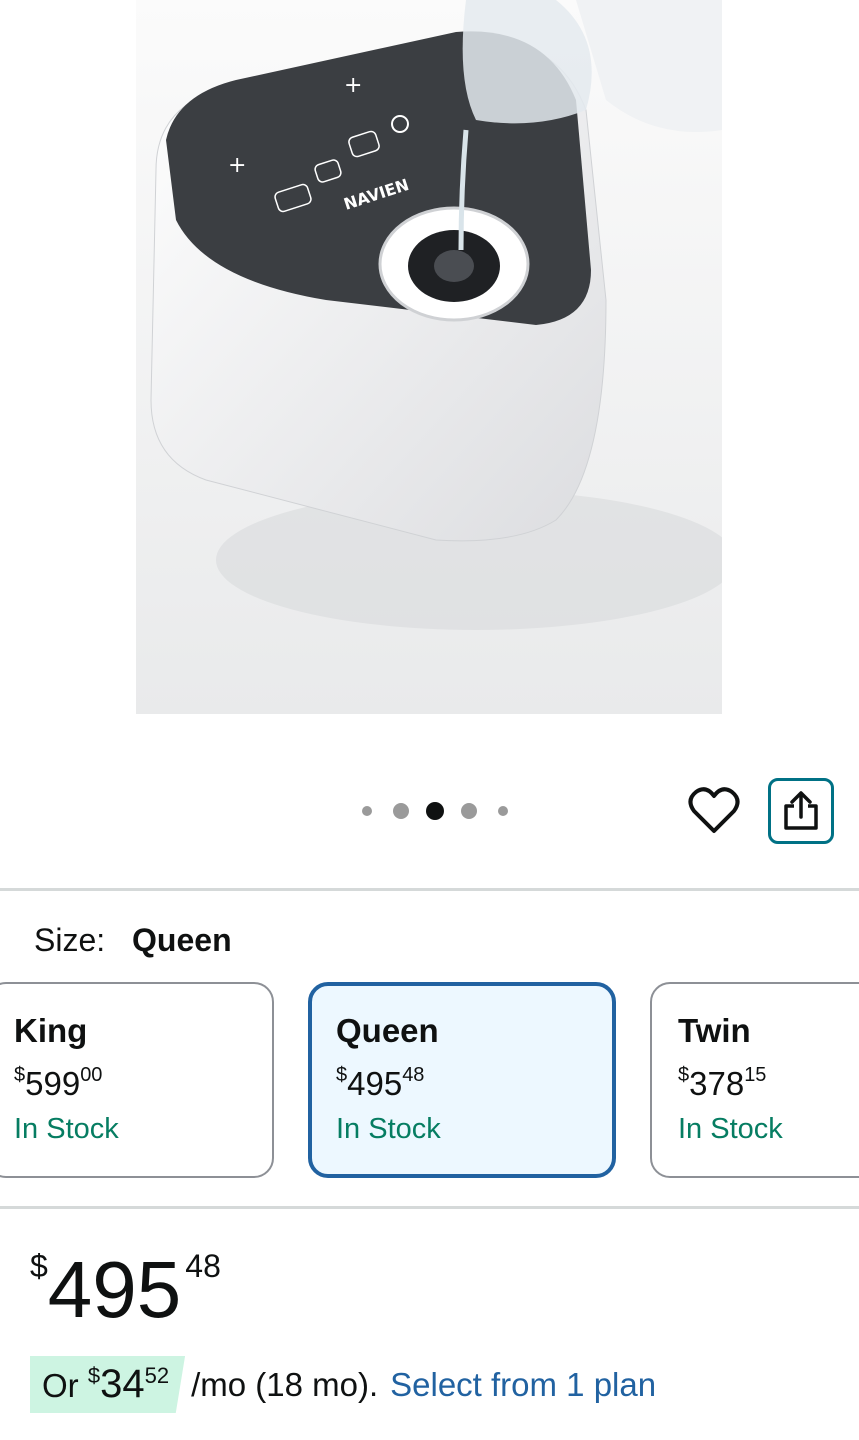 Image resolution: width=859 pixels, height=1440 pixels. I want to click on monthly-symbol: $, so click(94, 1375).